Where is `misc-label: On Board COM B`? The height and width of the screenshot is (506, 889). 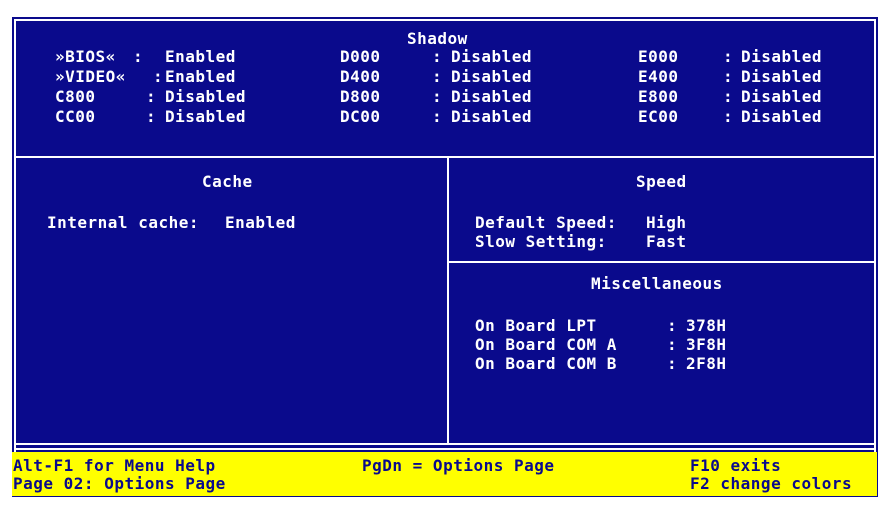
misc-label: On Board COM B is located at coordinates (546, 363).